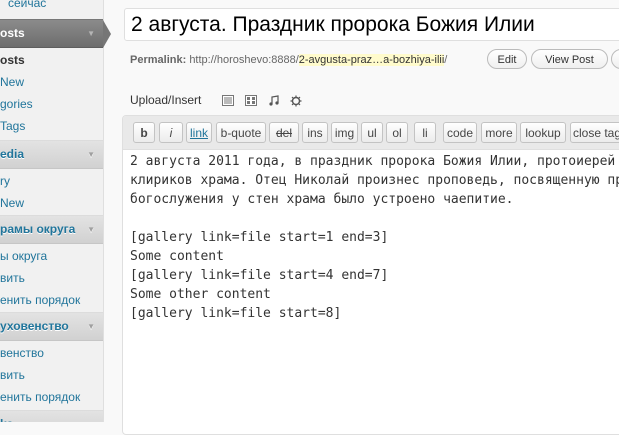 The image size is (619, 435). I want to click on qt-more-button: more, so click(499, 132).